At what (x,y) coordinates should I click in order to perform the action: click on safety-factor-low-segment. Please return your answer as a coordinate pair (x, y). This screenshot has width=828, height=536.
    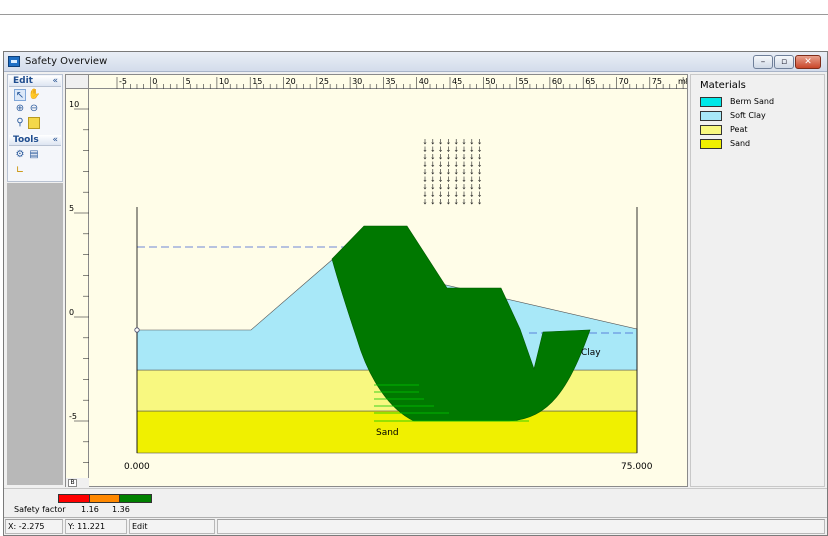
    Looking at the image, I should click on (74, 498).